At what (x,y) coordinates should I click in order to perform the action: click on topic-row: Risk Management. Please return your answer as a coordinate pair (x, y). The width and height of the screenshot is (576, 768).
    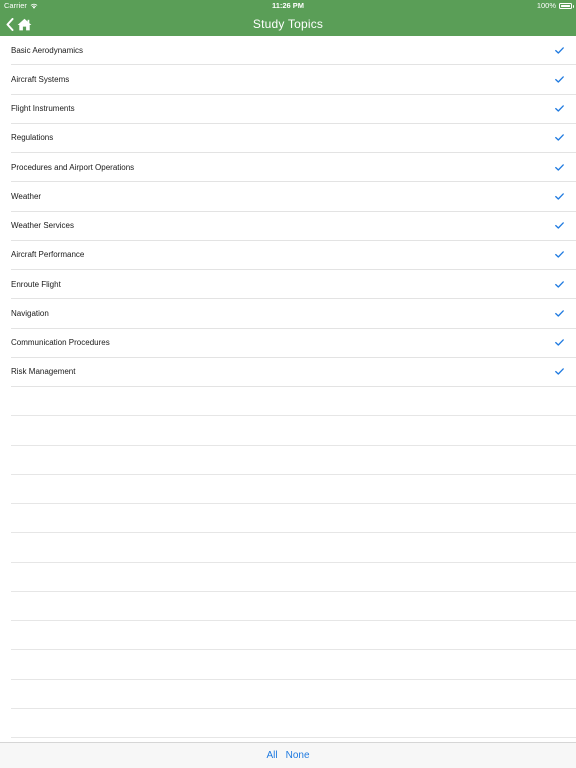
    Looking at the image, I should click on (293, 372).